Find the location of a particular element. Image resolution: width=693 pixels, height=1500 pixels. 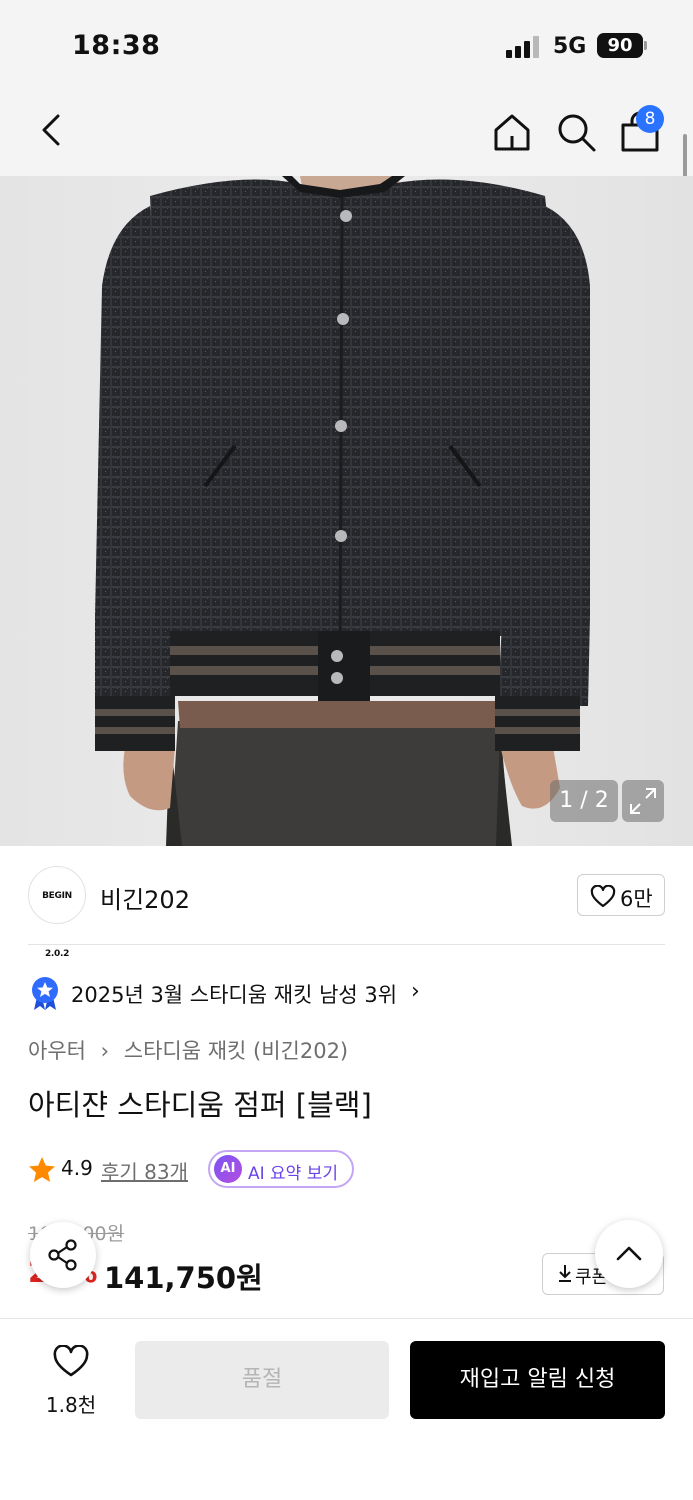

expand-image-button is located at coordinates (643, 801).